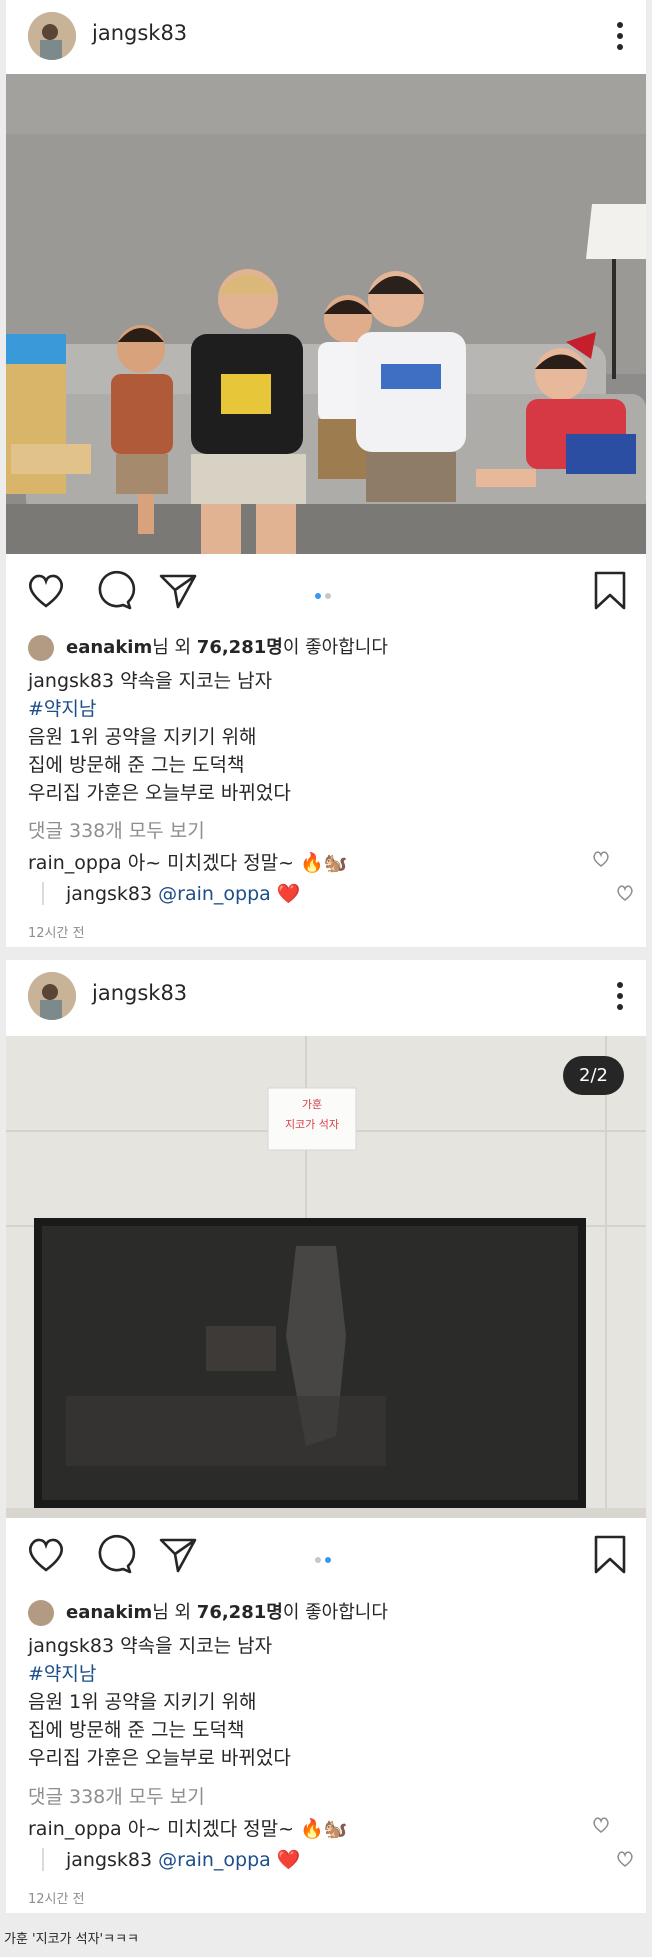 The width and height of the screenshot is (652, 1957). Describe the element at coordinates (593, 1075) in the screenshot. I see `carousel-counter: 2/2` at that location.